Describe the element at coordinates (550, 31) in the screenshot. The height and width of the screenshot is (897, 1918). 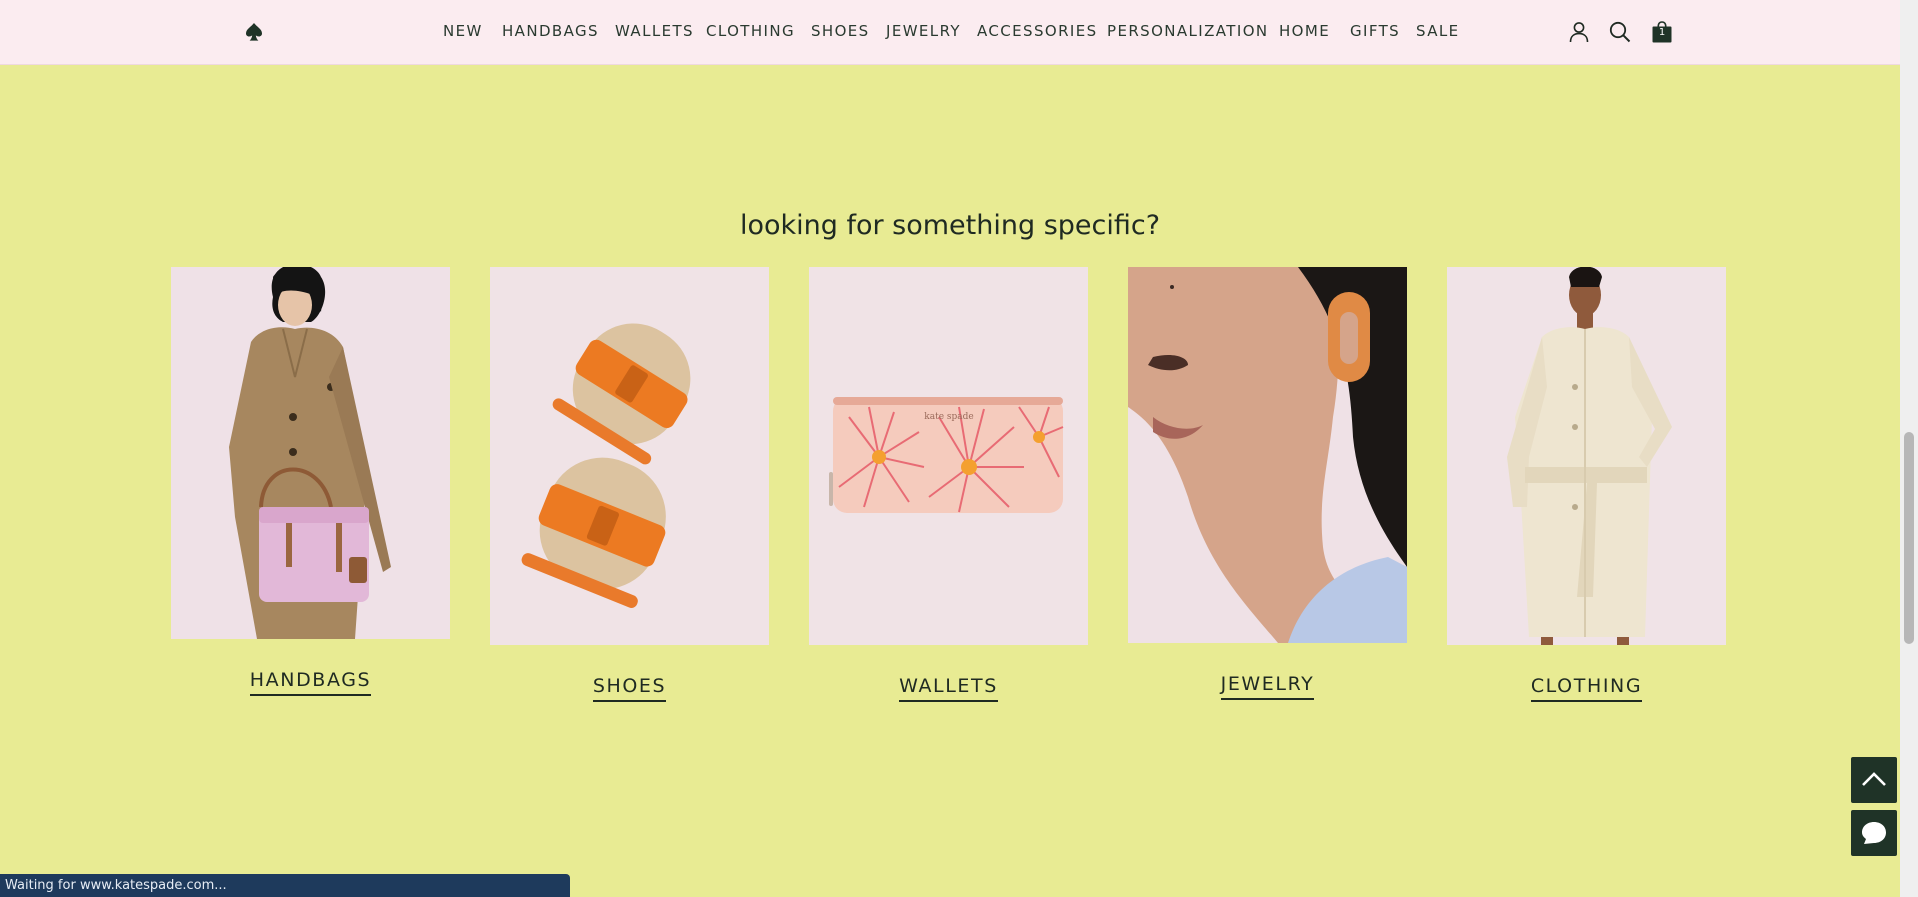
I see `nav-item-handbags: HANDBAGS` at that location.